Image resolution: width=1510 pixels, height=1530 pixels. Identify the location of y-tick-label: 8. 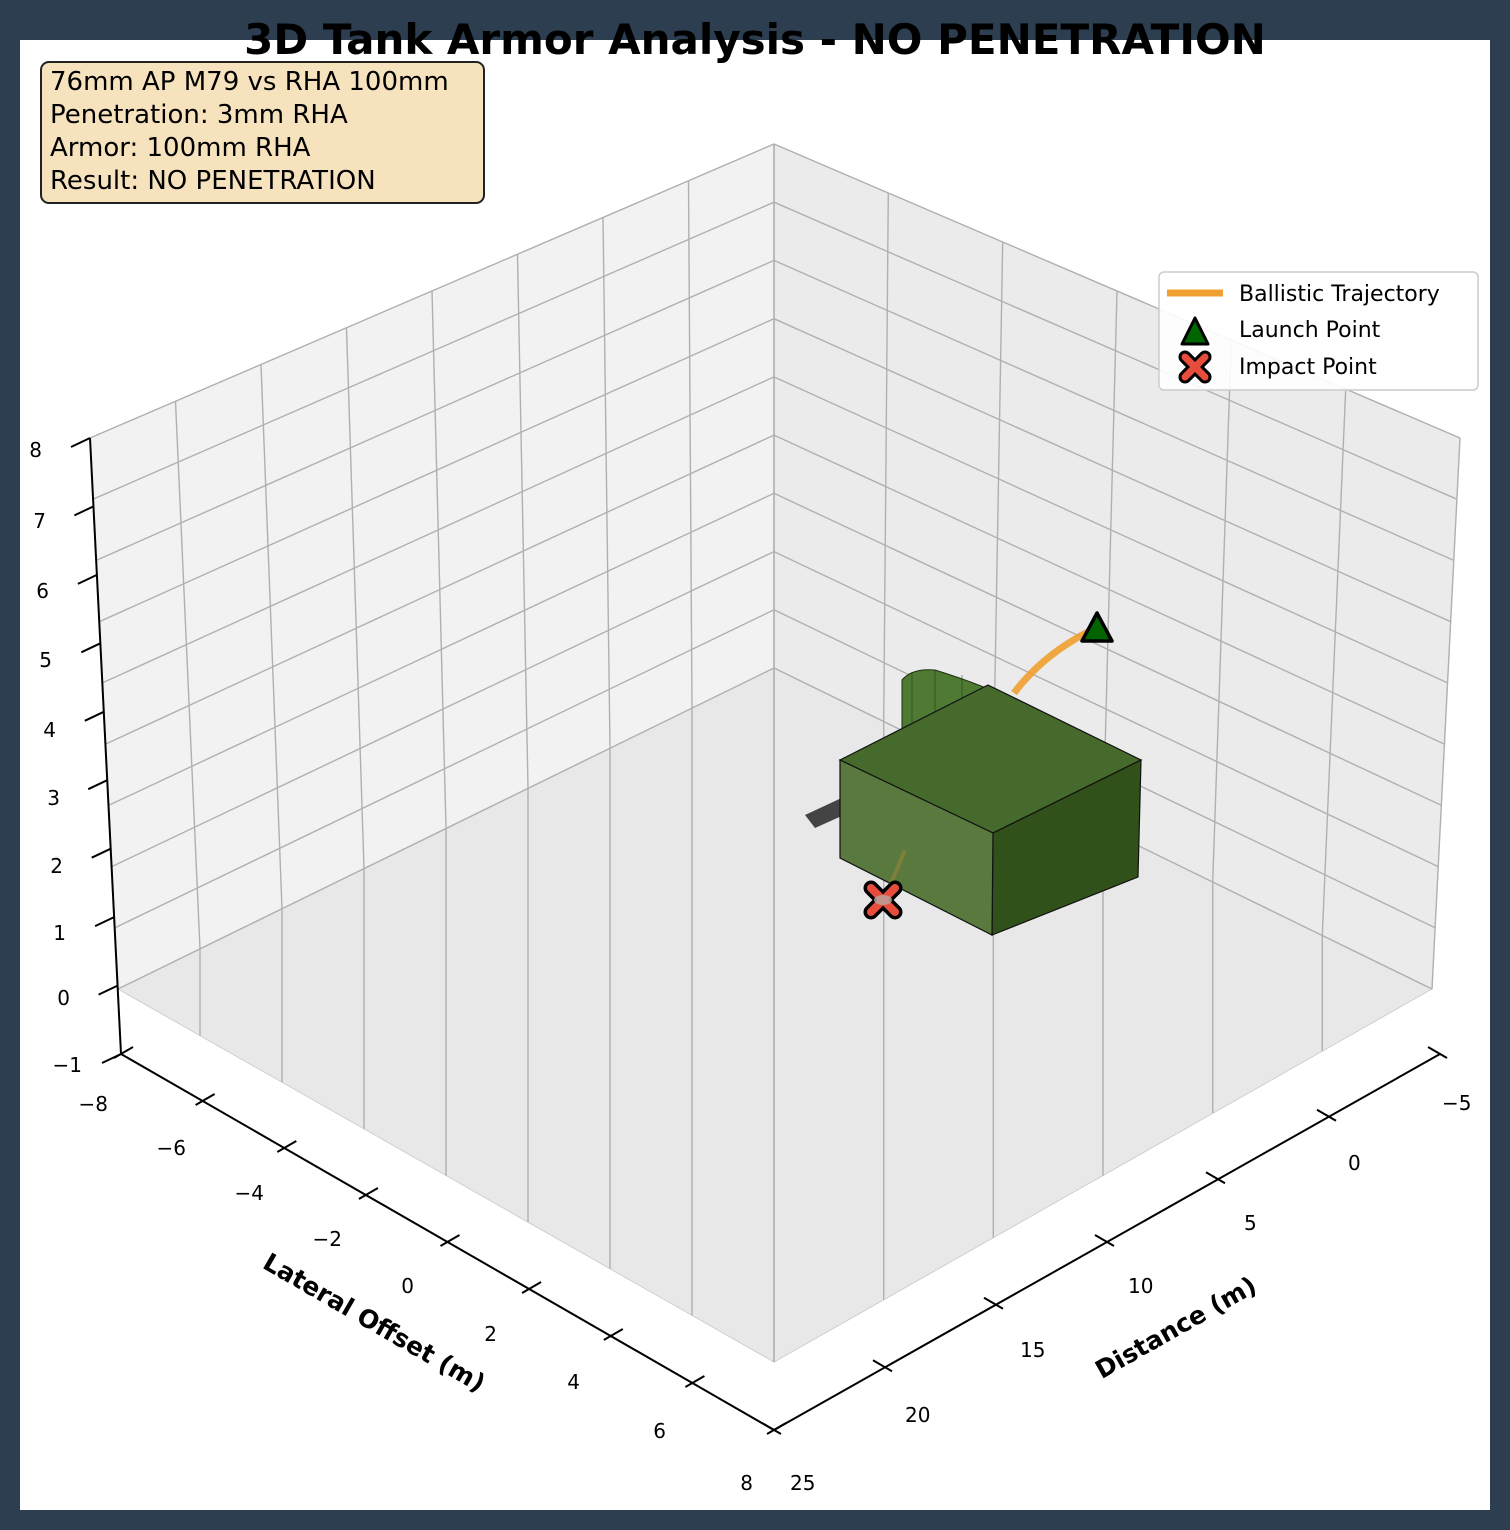
(746, 1483).